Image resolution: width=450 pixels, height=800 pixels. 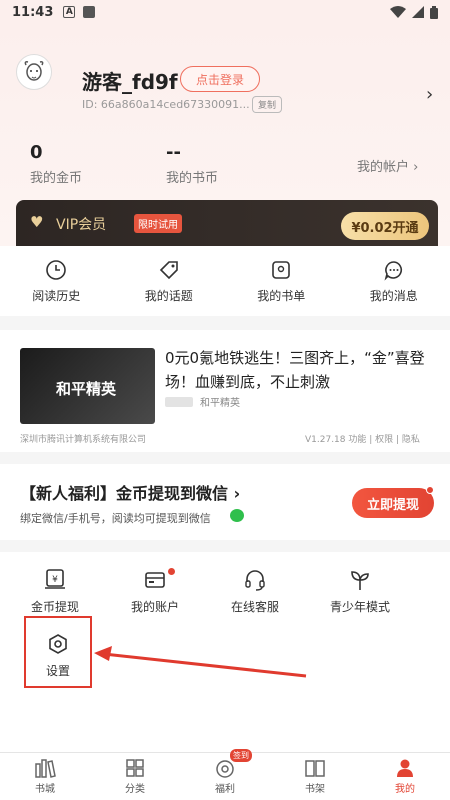 I want to click on service-my-account: 我的账户, so click(x=155, y=591).